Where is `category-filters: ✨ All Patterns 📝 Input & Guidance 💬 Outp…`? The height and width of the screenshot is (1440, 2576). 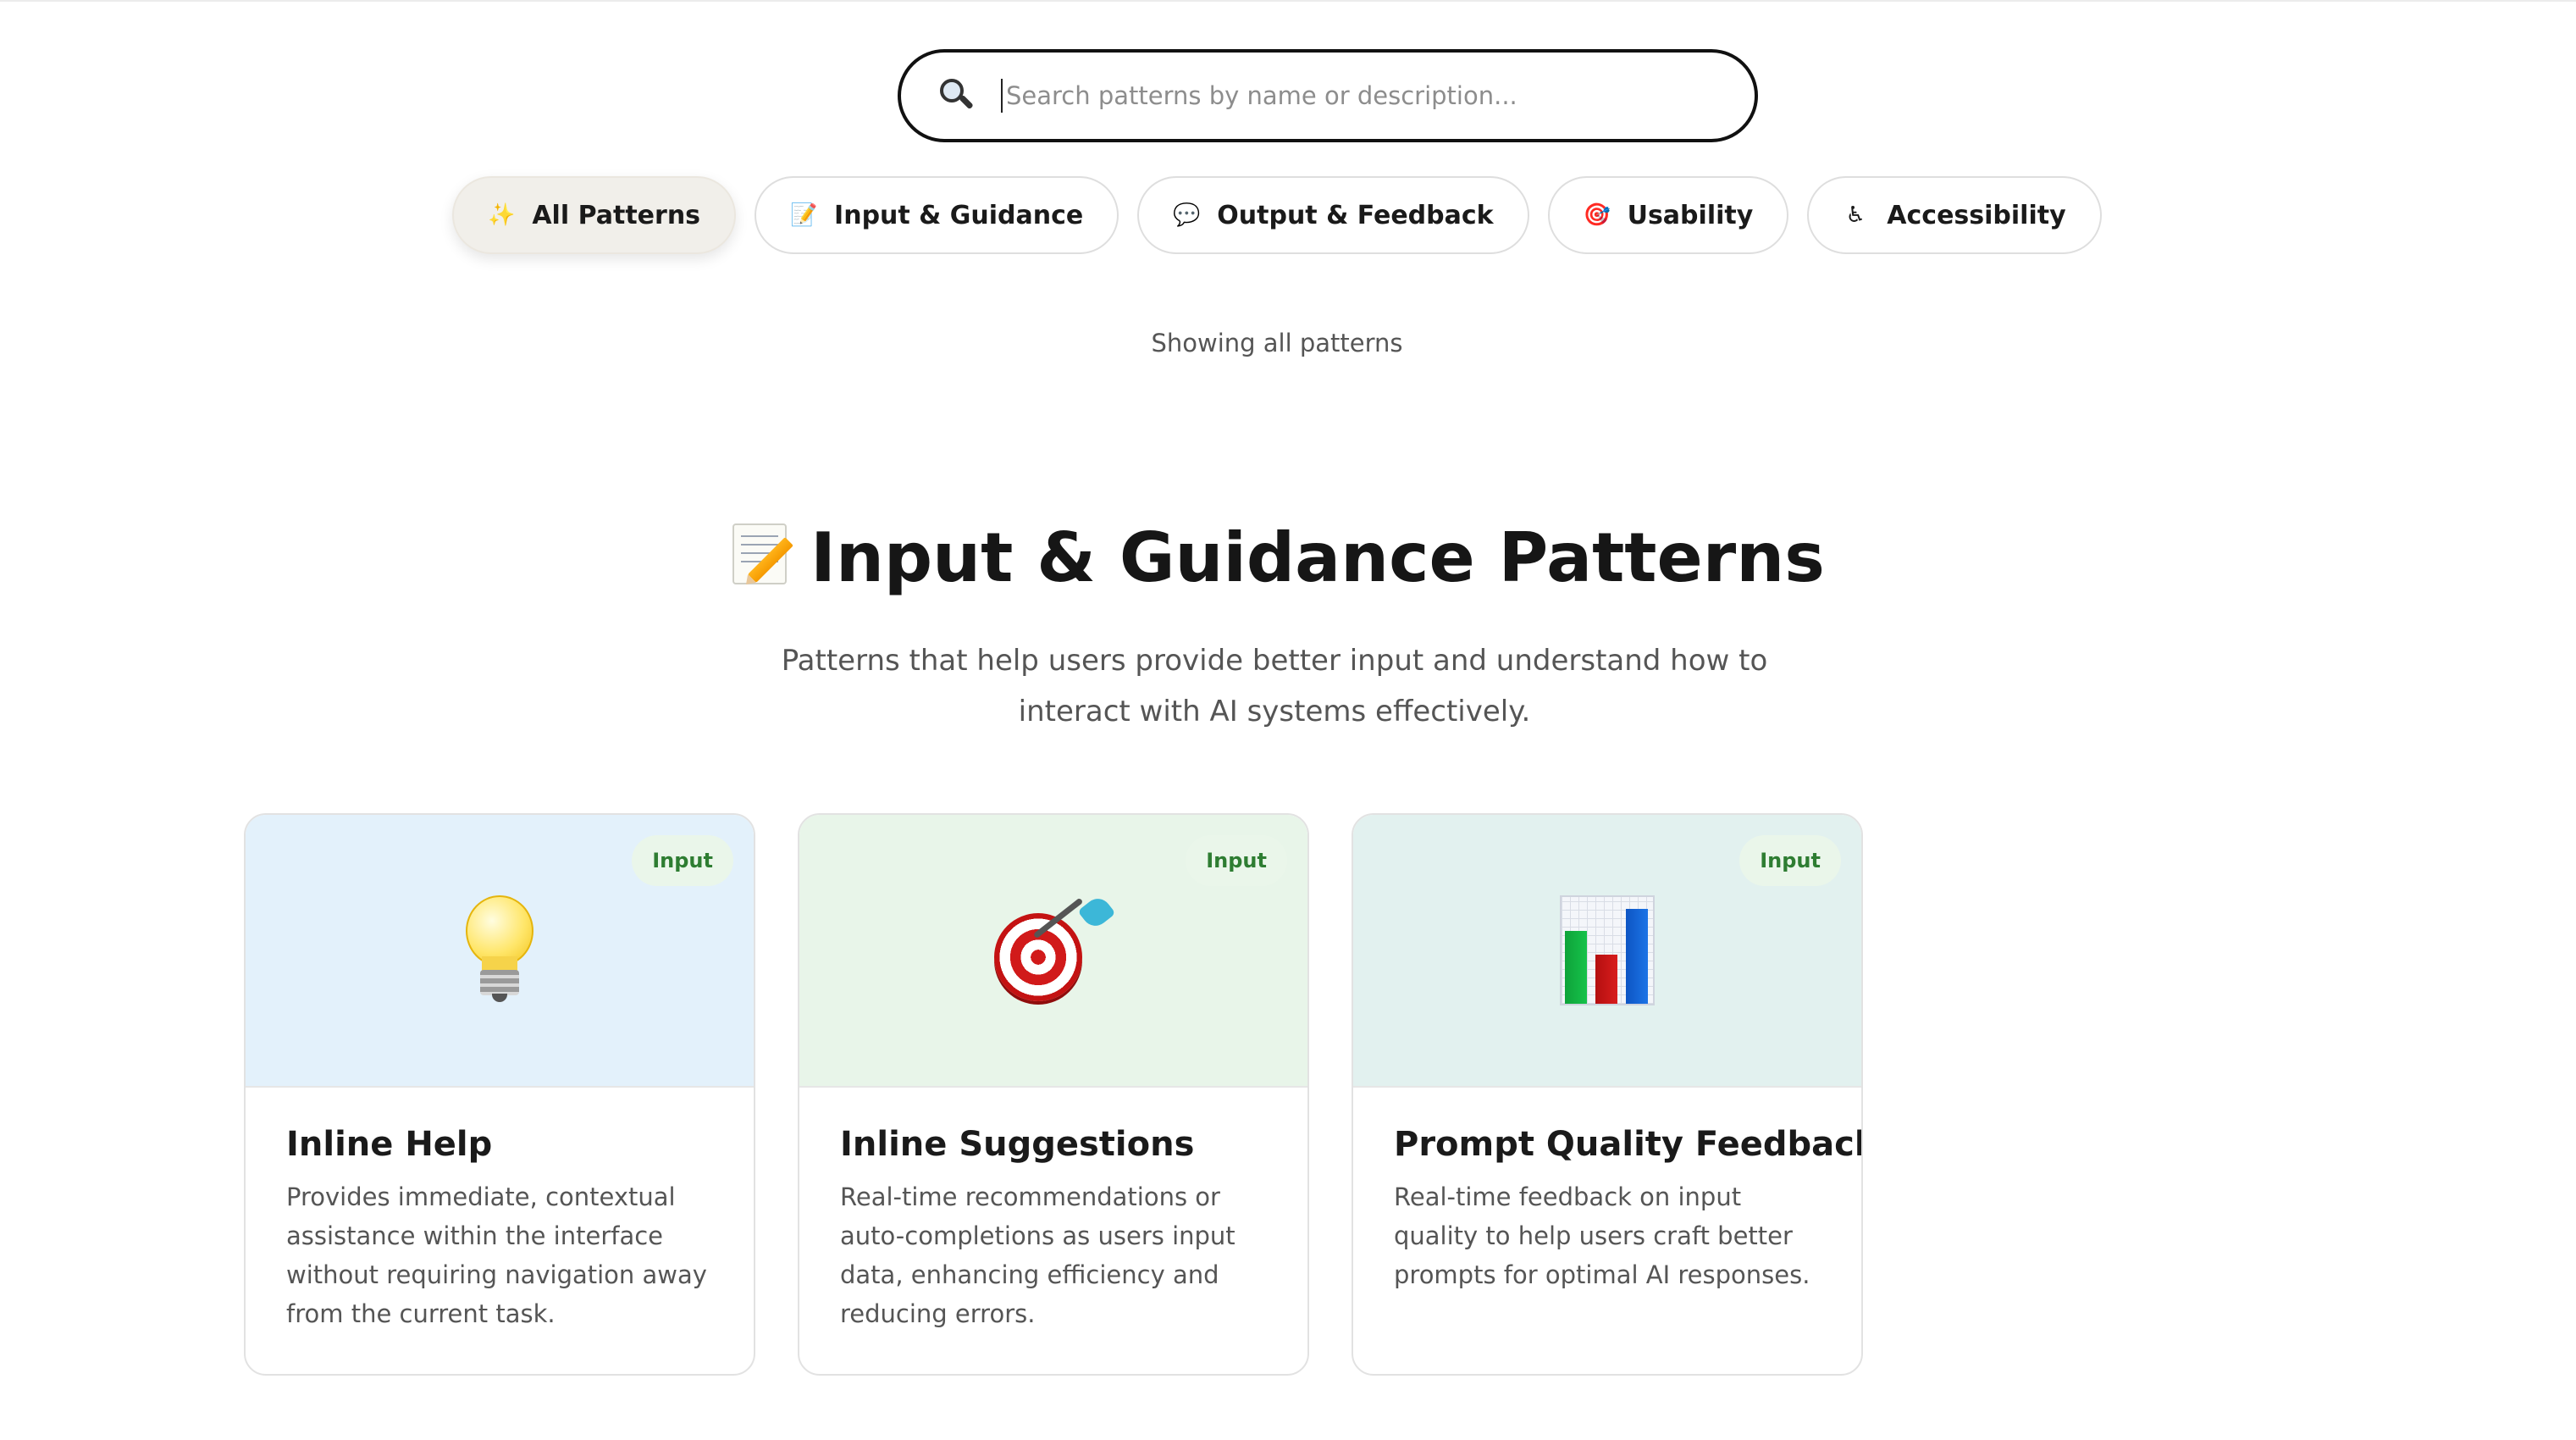 category-filters: ✨ All Patterns 📝 Input & Guidance 💬 Outp… is located at coordinates (1288, 215).